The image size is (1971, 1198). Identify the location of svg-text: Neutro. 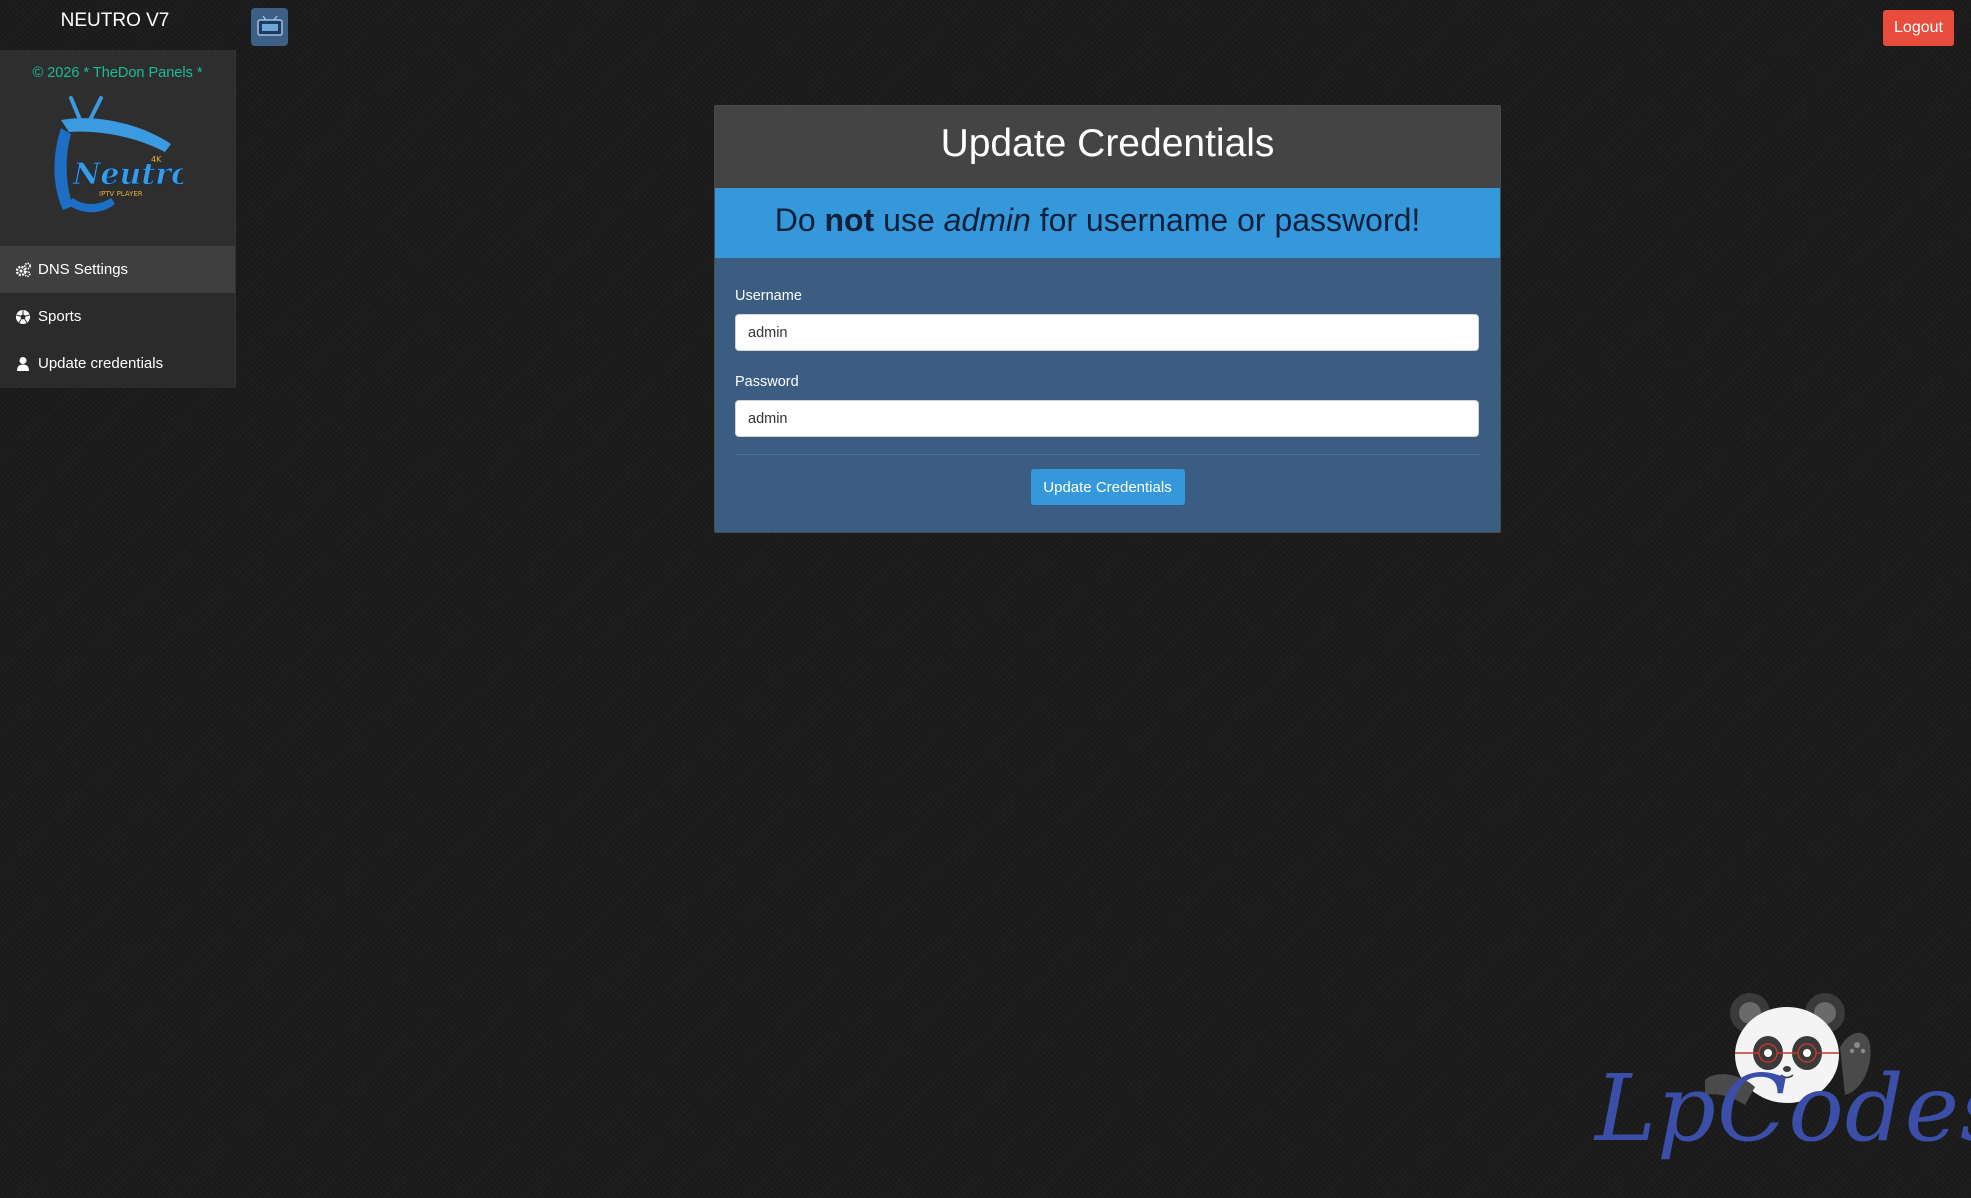
(127, 174).